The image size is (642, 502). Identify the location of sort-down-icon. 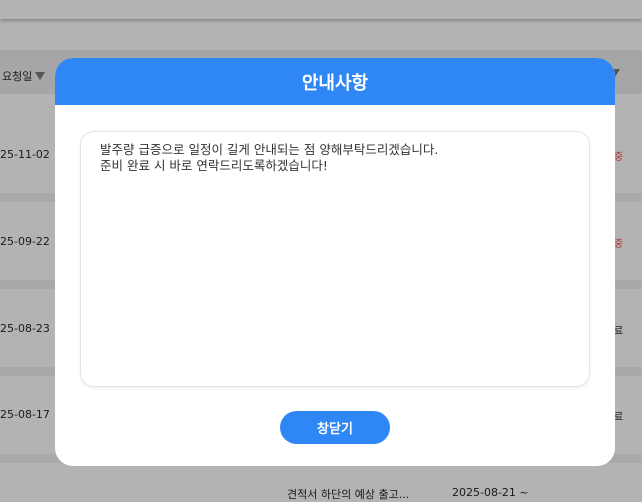
(40, 76).